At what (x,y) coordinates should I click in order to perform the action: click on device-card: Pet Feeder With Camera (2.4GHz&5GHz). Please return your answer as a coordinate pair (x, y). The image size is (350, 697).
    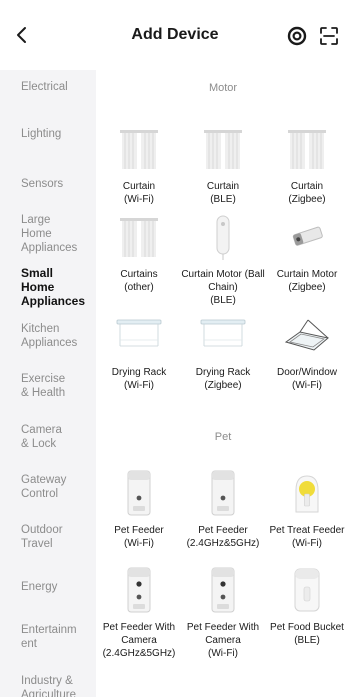
    Looking at the image, I should click on (139, 612).